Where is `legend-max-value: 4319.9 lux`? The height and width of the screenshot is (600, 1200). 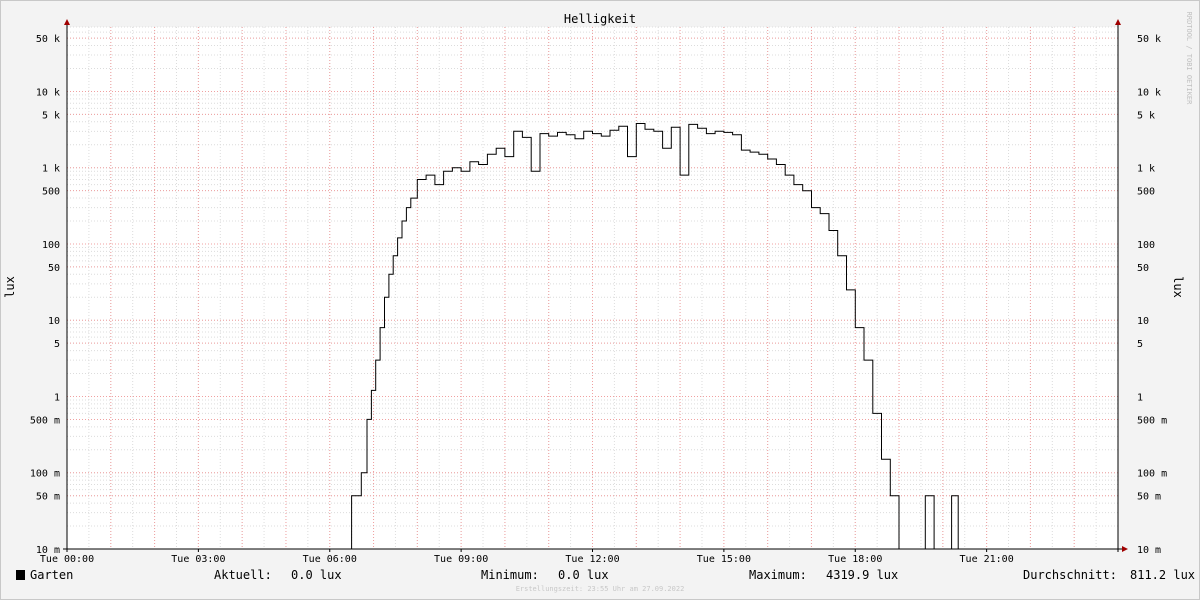 legend-max-value: 4319.9 lux is located at coordinates (862, 575).